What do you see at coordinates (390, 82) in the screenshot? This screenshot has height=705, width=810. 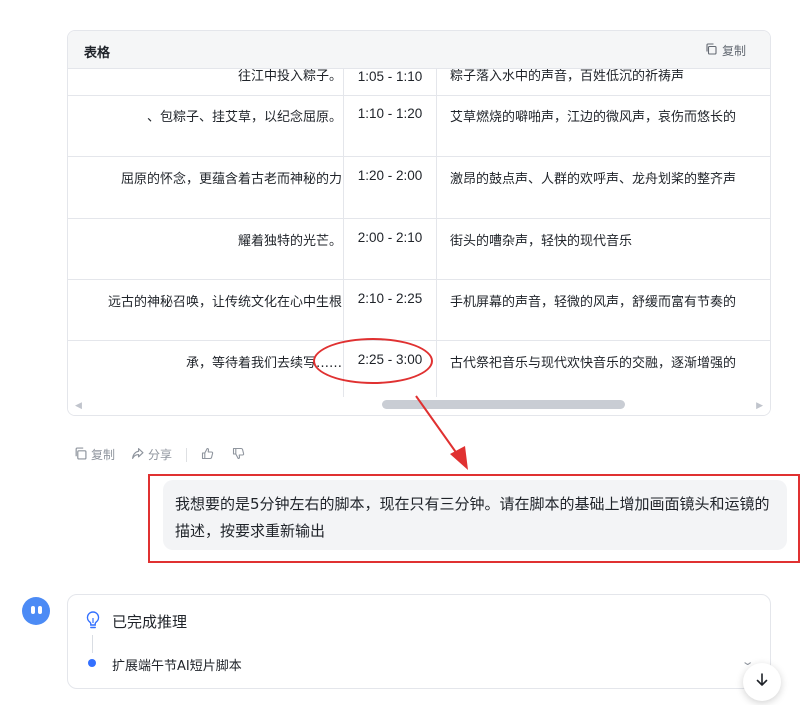 I see `cell-time: 1:05 - 1:10` at bounding box center [390, 82].